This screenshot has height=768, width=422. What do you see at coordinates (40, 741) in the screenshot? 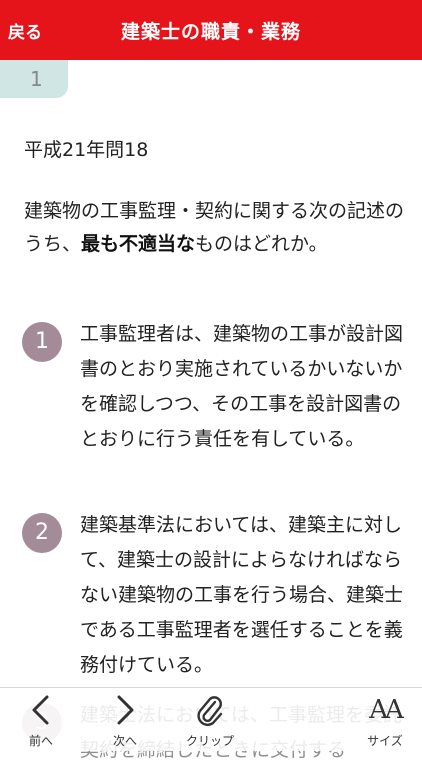
I see `prev-label: 前へ` at bounding box center [40, 741].